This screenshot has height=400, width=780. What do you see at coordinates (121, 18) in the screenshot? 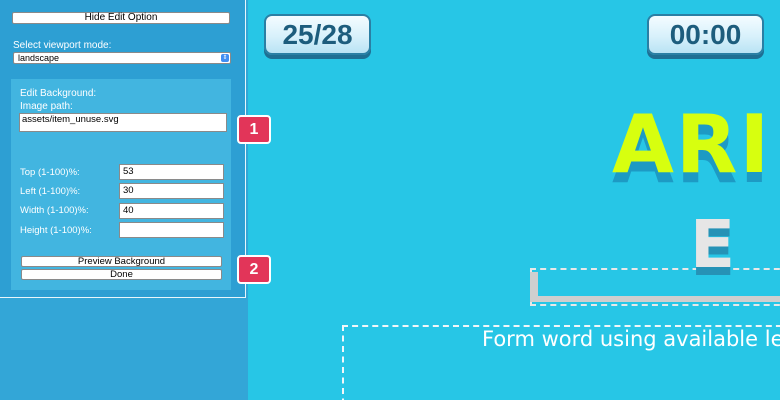
I see `hide-edit-option-button: Hide Edit Option` at bounding box center [121, 18].